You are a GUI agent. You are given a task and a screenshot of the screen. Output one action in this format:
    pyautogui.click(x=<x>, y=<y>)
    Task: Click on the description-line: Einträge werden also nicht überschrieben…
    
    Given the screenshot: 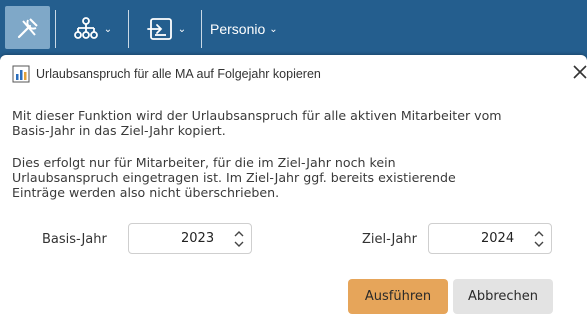 What is the action you would take?
    pyautogui.click(x=146, y=192)
    